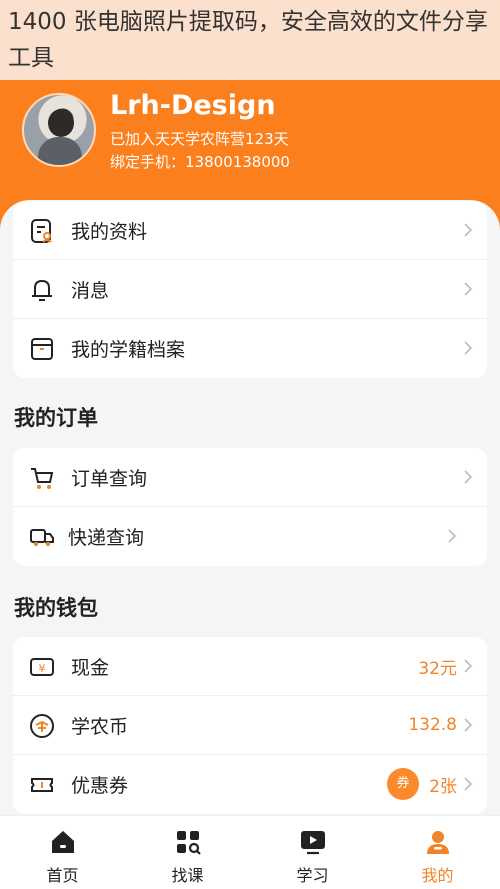  What do you see at coordinates (403, 784) in the screenshot?
I see `coupon-badge: 券` at bounding box center [403, 784].